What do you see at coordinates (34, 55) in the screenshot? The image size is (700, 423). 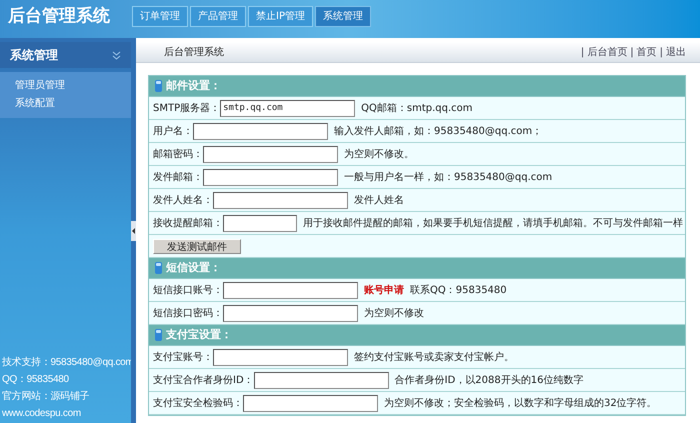 I see `sidebar-title: 系统管理` at bounding box center [34, 55].